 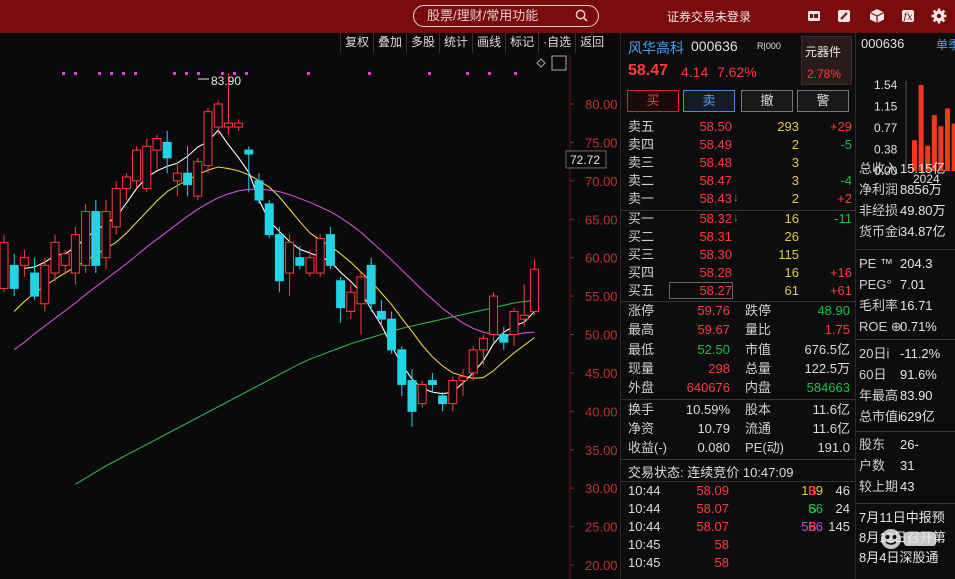 I want to click on ask-row: 卖五 58.50 293 +29, so click(x=738, y=127).